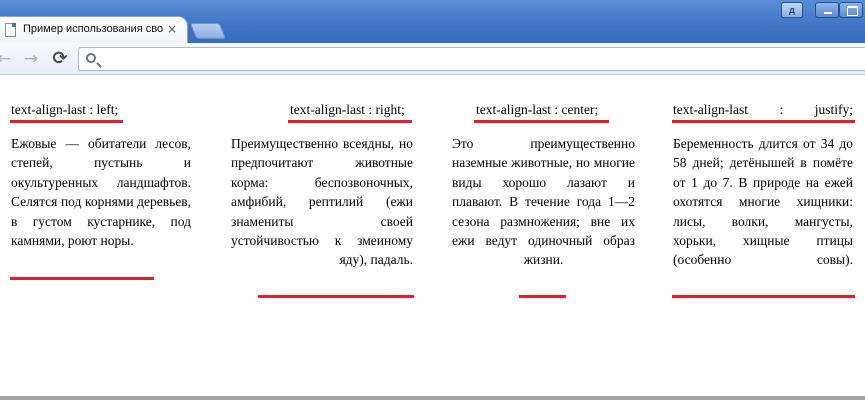 The image size is (865, 400). What do you see at coordinates (347, 109) in the screenshot?
I see `column-heading: text-align-last : right;` at bounding box center [347, 109].